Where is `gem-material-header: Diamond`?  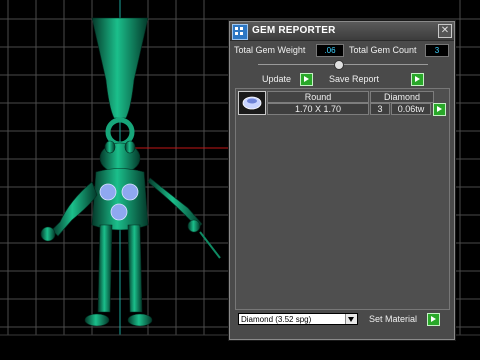
gem-material-header: Diamond is located at coordinates (402, 97).